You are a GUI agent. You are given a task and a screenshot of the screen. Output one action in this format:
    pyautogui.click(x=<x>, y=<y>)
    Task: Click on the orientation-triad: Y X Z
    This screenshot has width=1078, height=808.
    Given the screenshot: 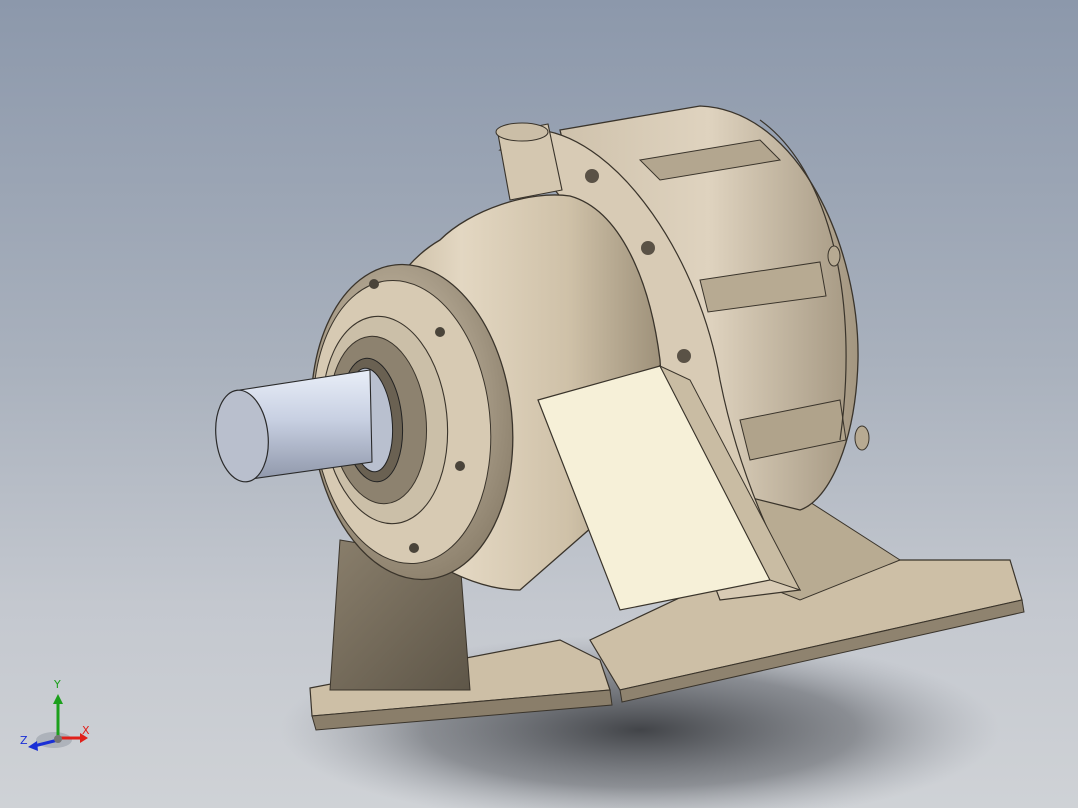 What is the action you would take?
    pyautogui.click(x=58, y=721)
    